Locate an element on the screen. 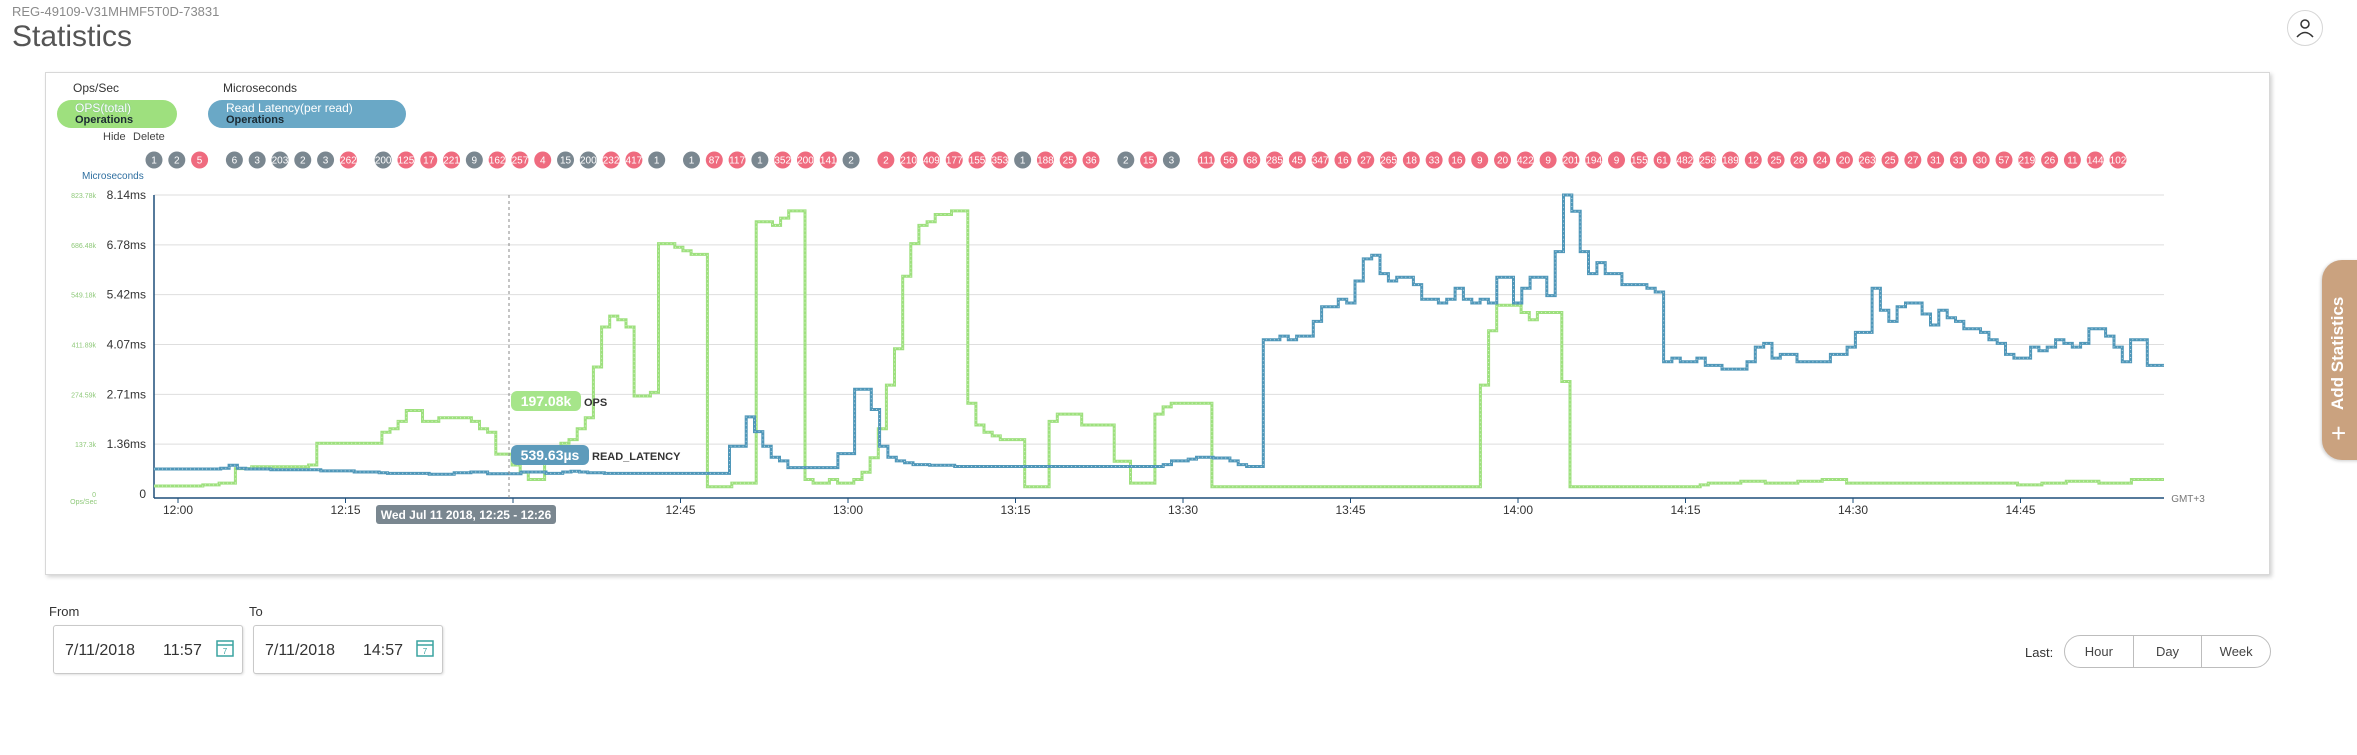  event-badge-label: 285 is located at coordinates (1274, 161).